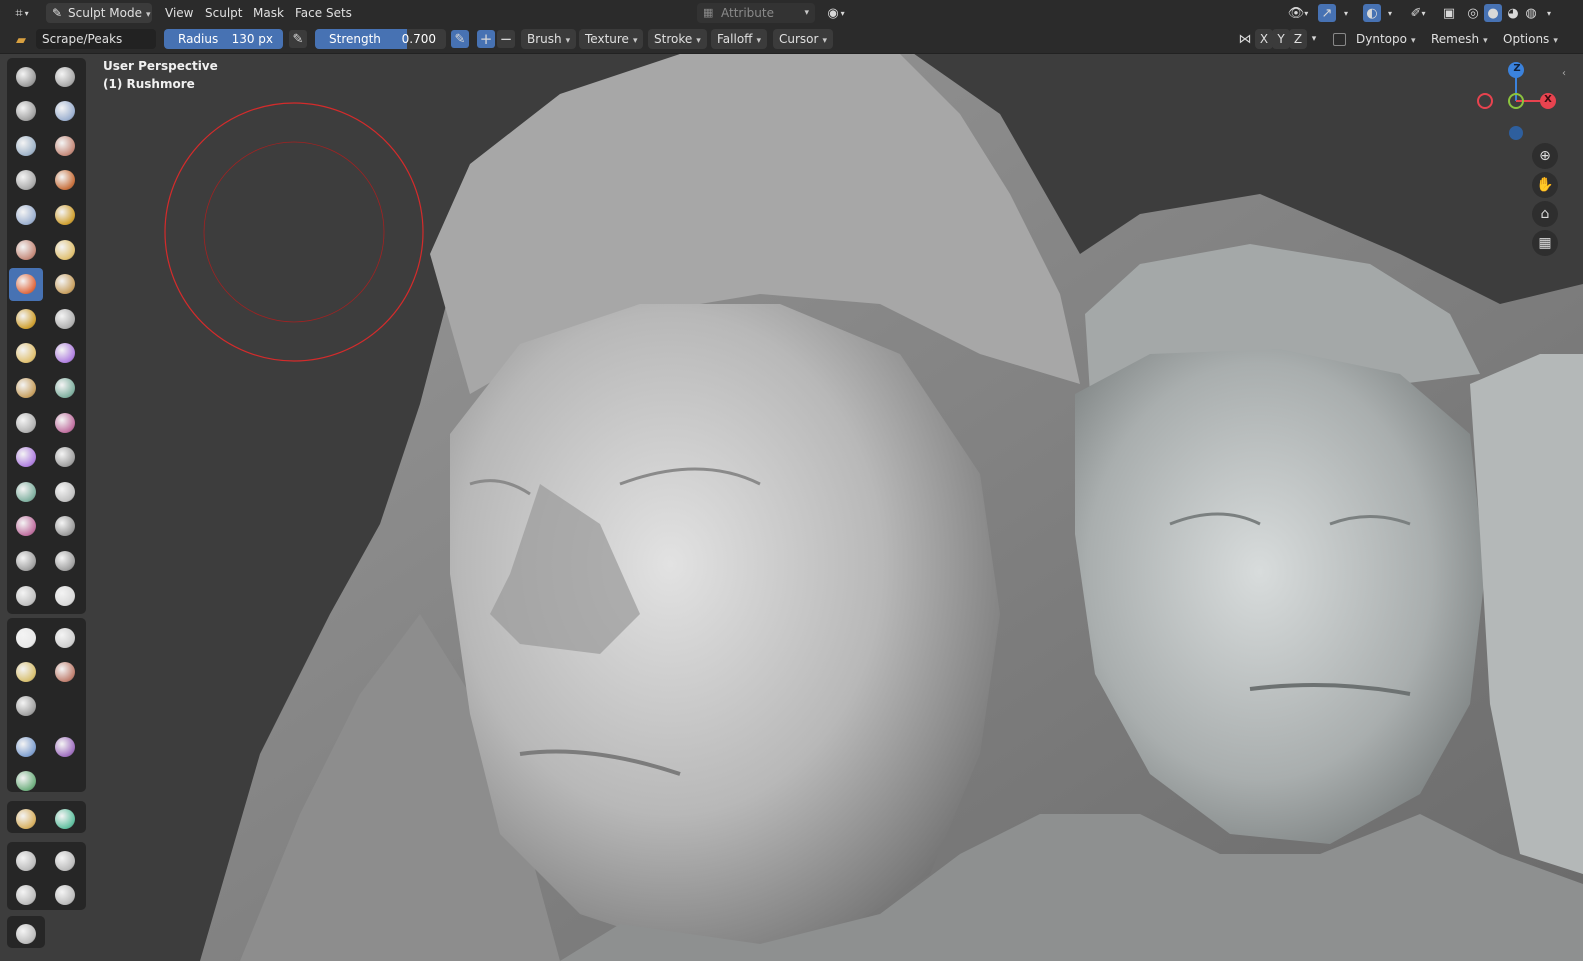  What do you see at coordinates (1564, 73) in the screenshot?
I see `sidebar-collapse-icon: ‹` at bounding box center [1564, 73].